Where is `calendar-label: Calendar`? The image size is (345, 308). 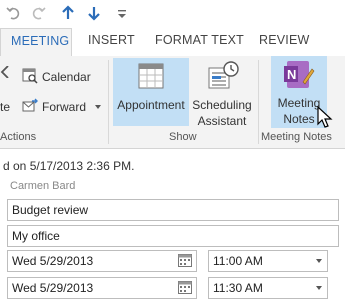
calendar-label: Calendar is located at coordinates (66, 77).